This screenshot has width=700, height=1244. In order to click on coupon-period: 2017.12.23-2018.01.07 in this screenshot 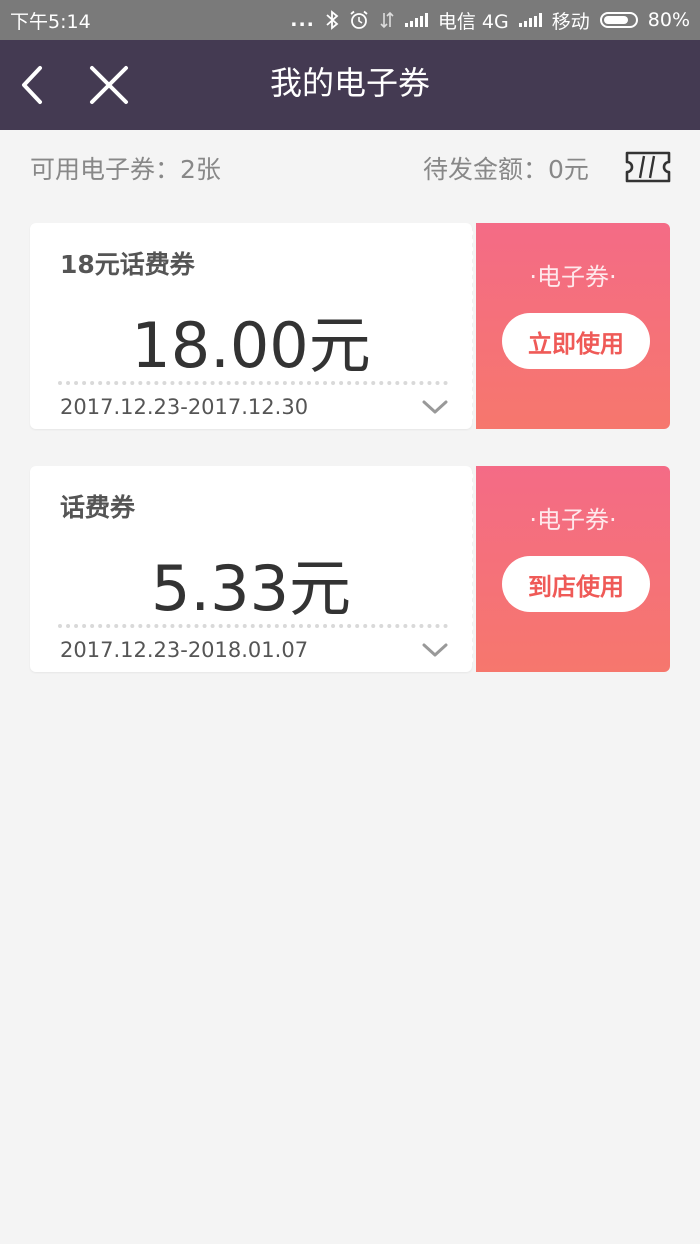, I will do `click(184, 650)`.